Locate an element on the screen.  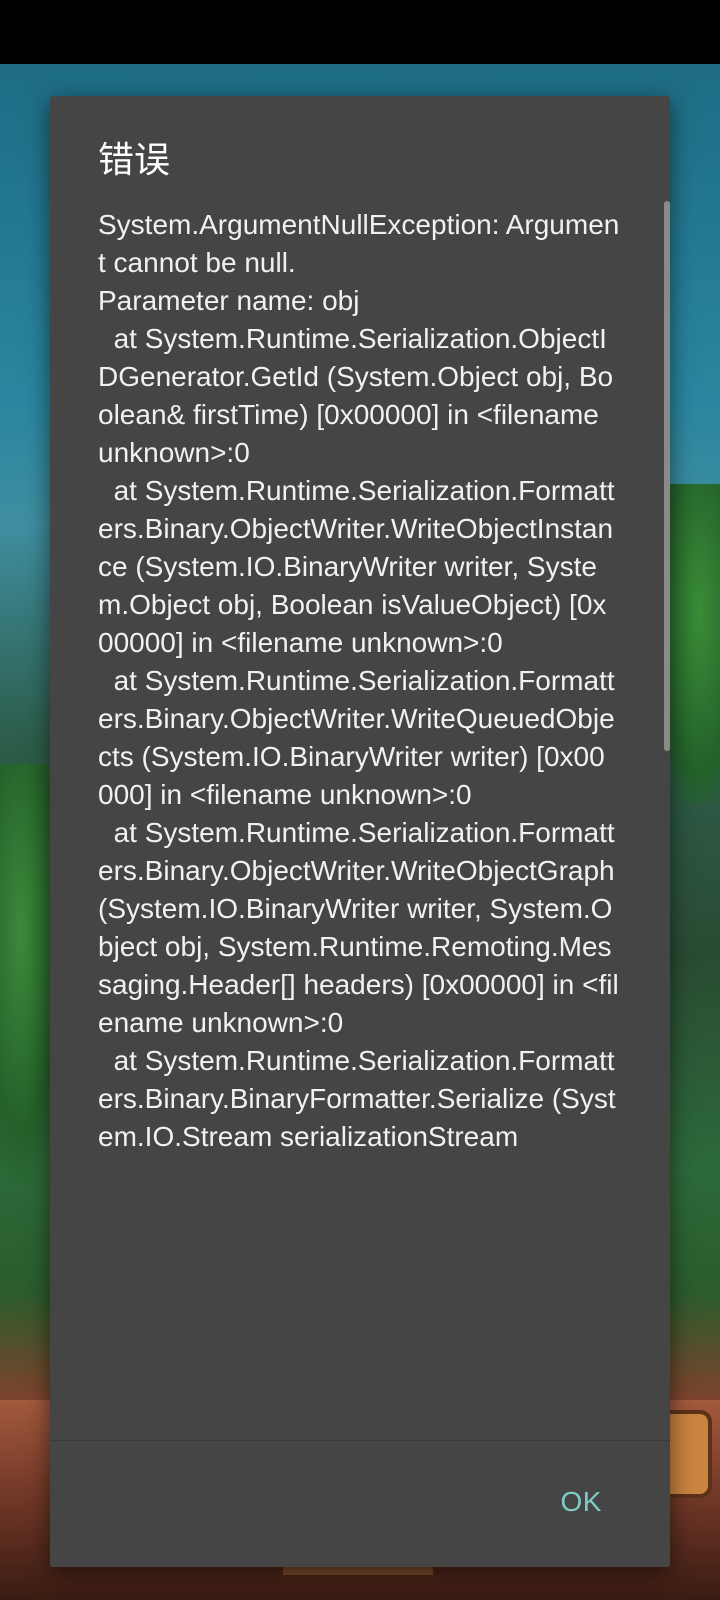
status-bar is located at coordinates (360, 32).